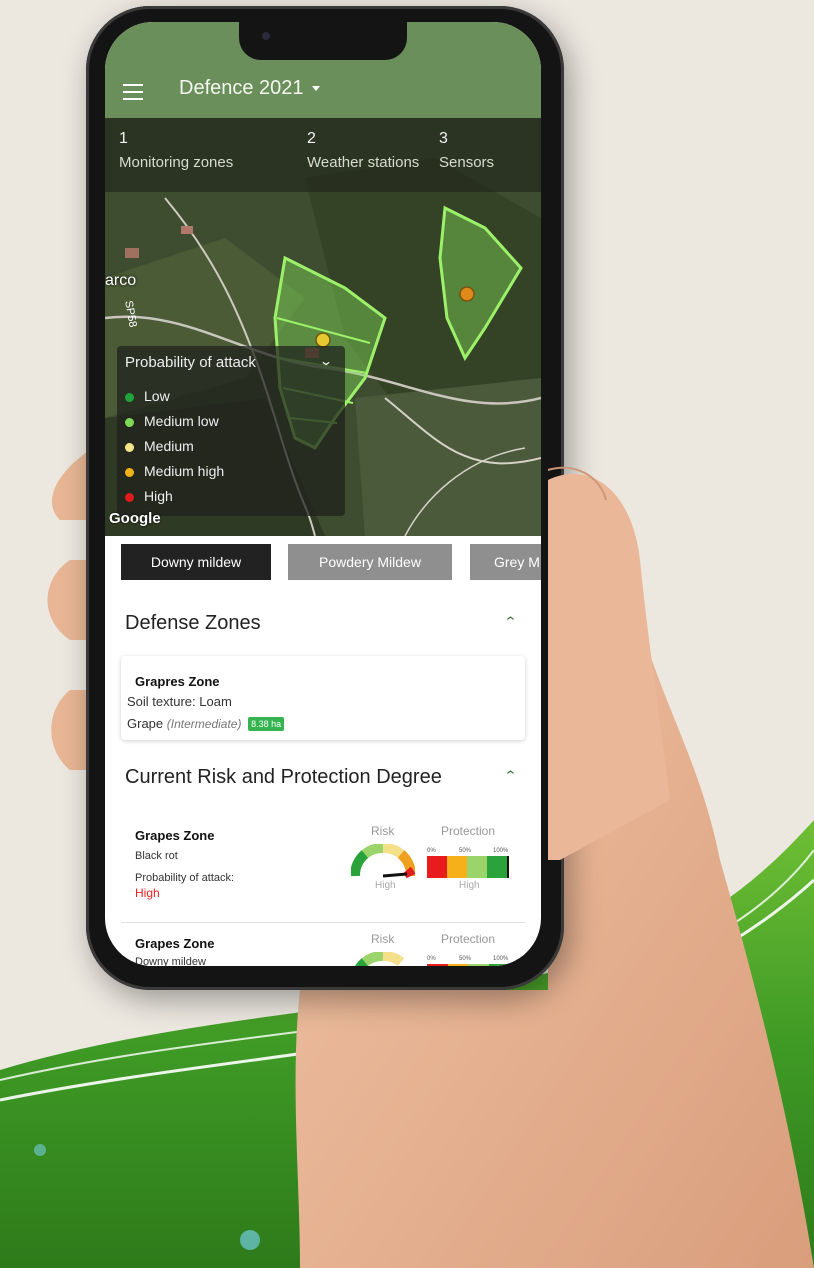  I want to click on camera-icon, so click(266, 36).